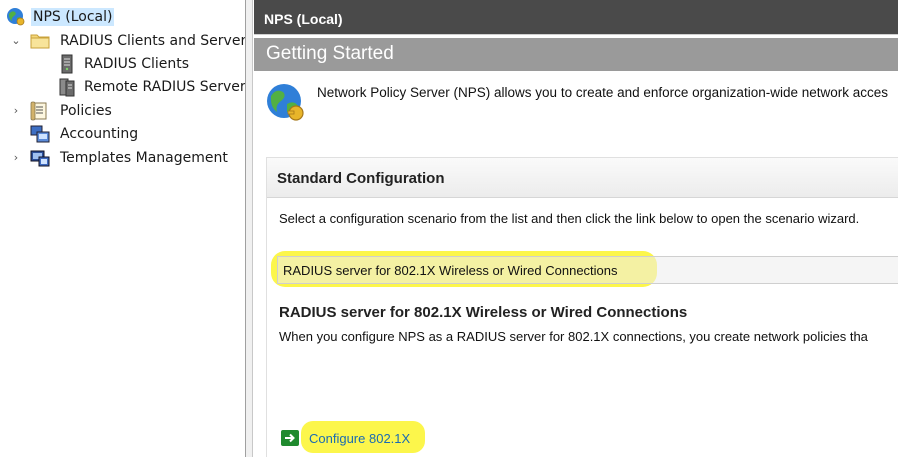 The height and width of the screenshot is (457, 898). I want to click on folder-icon, so click(40, 41).